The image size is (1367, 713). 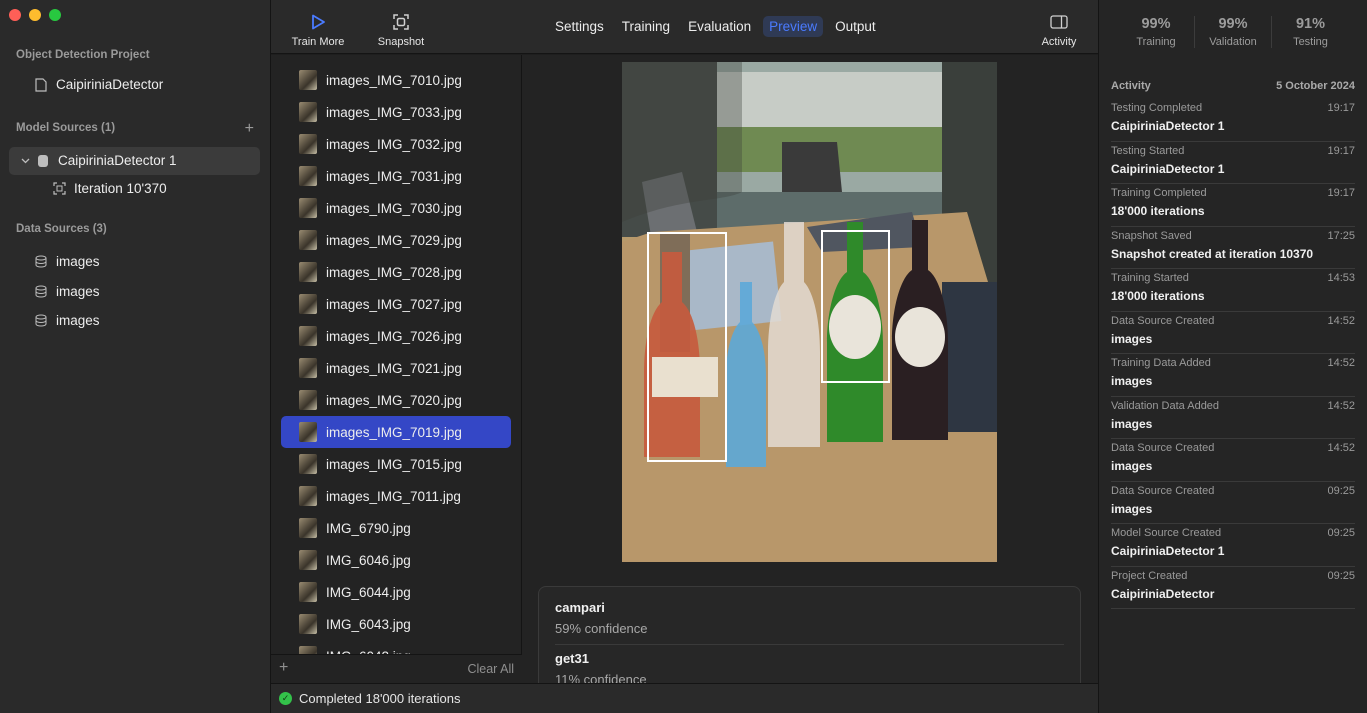 What do you see at coordinates (687, 347) in the screenshot?
I see `detection-box-campari` at bounding box center [687, 347].